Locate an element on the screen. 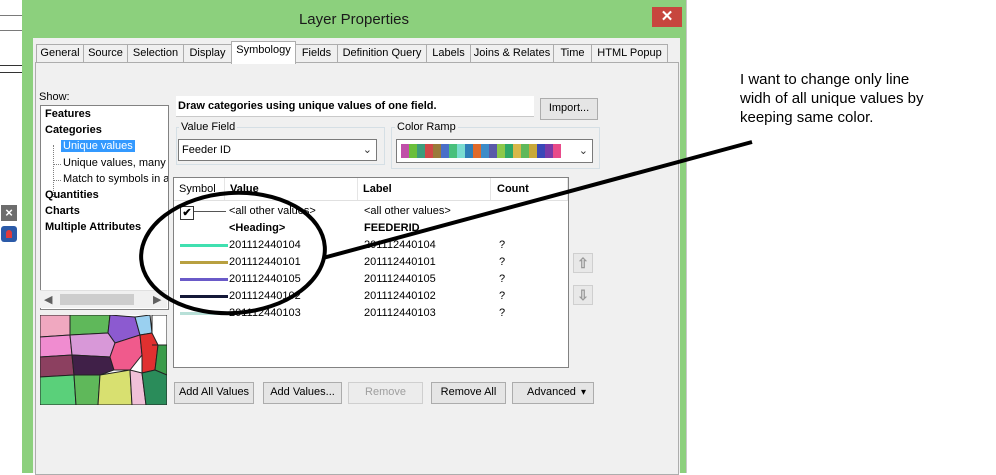 This screenshot has width=996, height=475. background-tool-icon is located at coordinates (9, 234).